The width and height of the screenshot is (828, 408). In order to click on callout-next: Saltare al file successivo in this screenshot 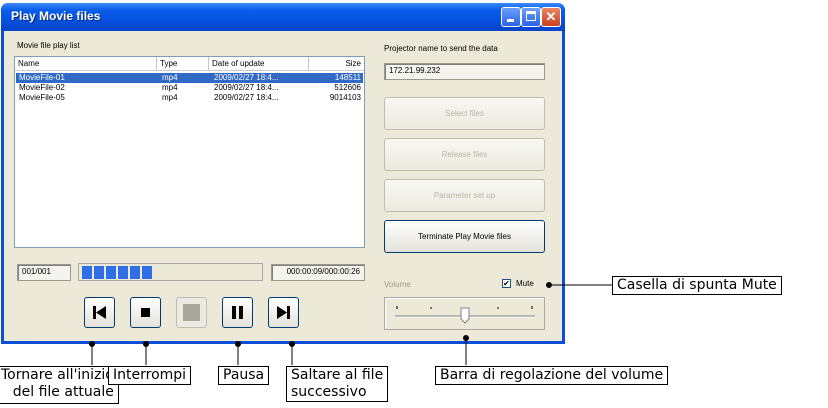, I will do `click(337, 384)`.